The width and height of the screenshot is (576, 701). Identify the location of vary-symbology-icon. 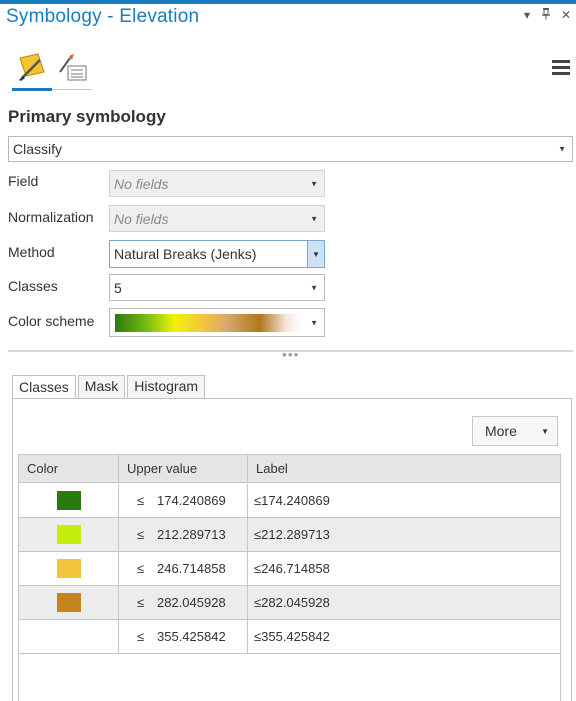
(73, 67).